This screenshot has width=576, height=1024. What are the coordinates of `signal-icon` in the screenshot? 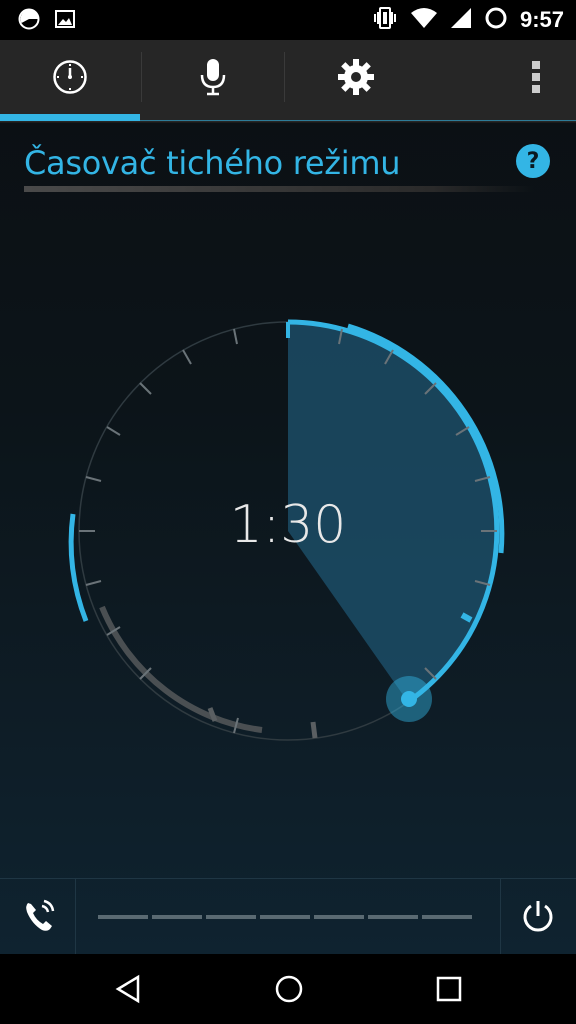 It's located at (461, 20).